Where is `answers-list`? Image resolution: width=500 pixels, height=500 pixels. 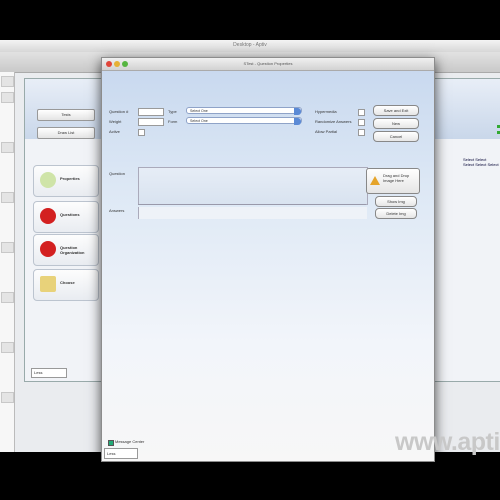 answers-list is located at coordinates (252, 213).